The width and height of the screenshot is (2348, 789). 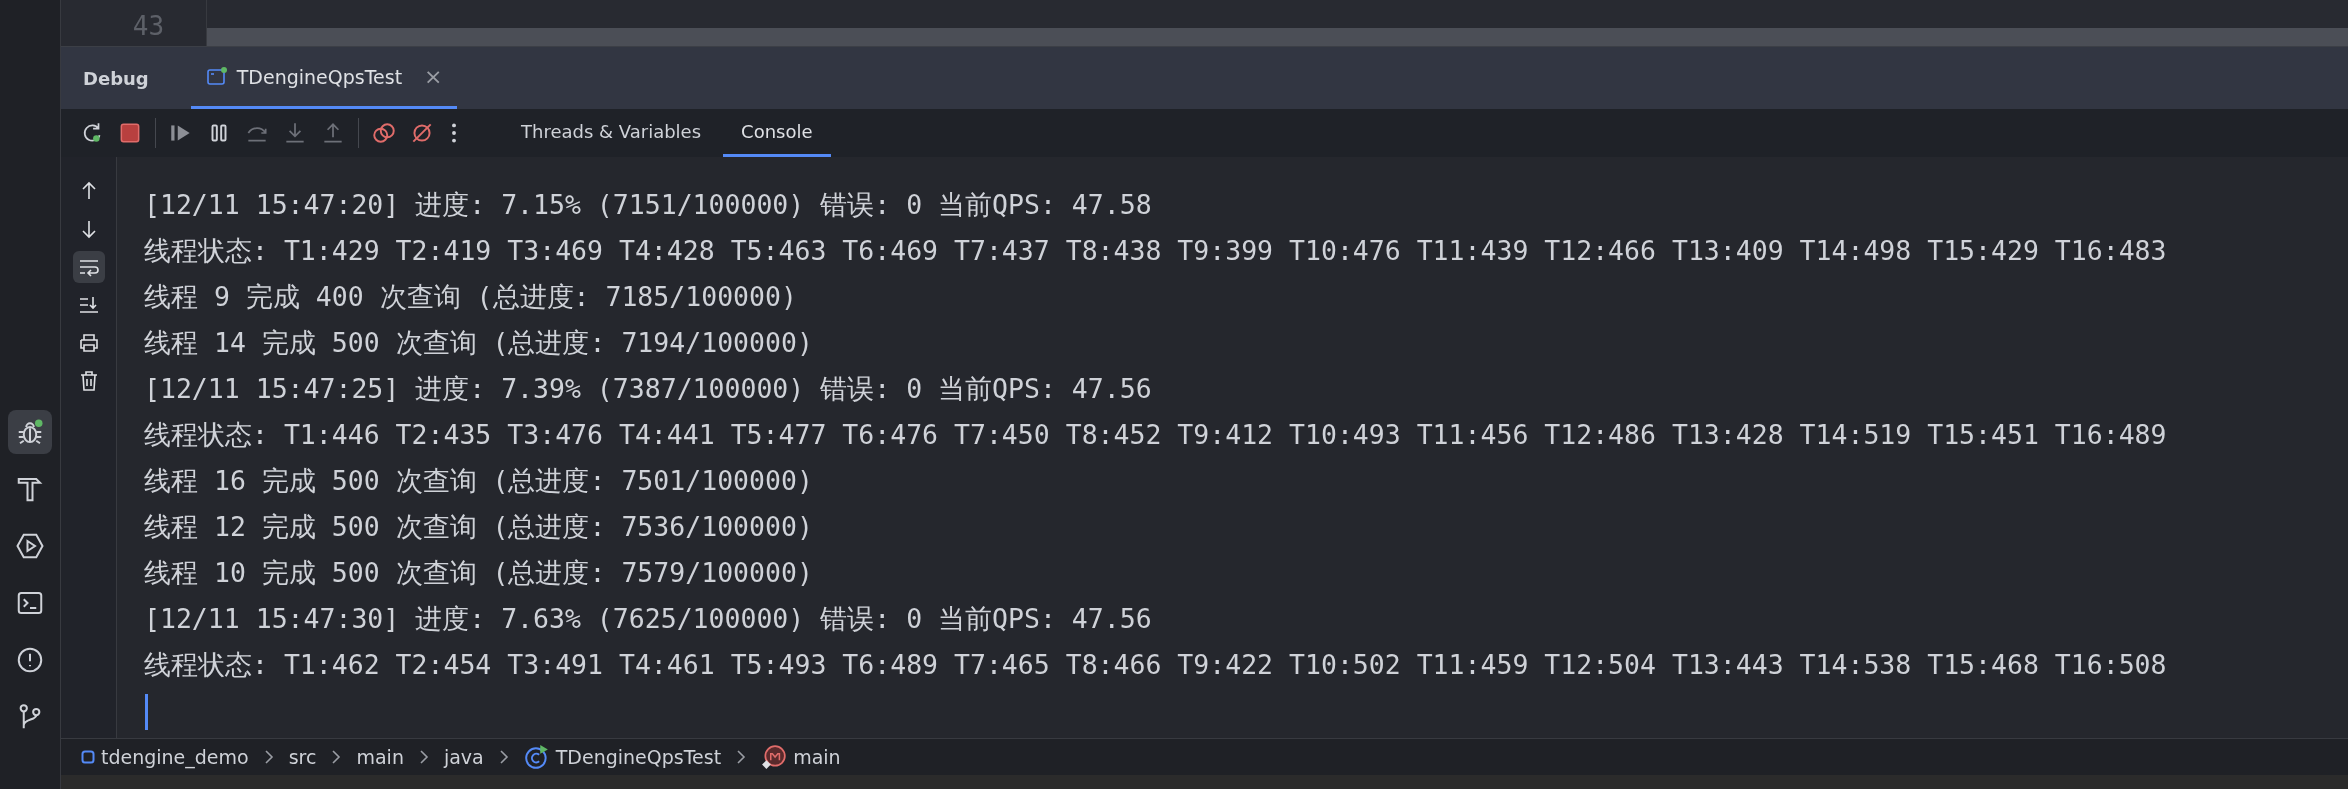 What do you see at coordinates (319, 76) in the screenshot?
I see `tab-label: TDengineQpsTest` at bounding box center [319, 76].